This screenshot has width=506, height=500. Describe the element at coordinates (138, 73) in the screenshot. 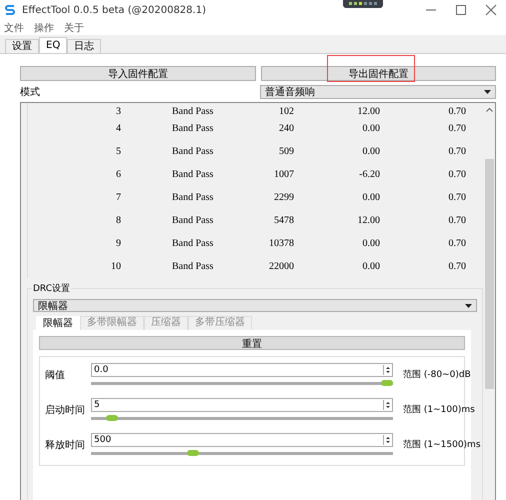

I see `config-button: 导入固件配置` at that location.